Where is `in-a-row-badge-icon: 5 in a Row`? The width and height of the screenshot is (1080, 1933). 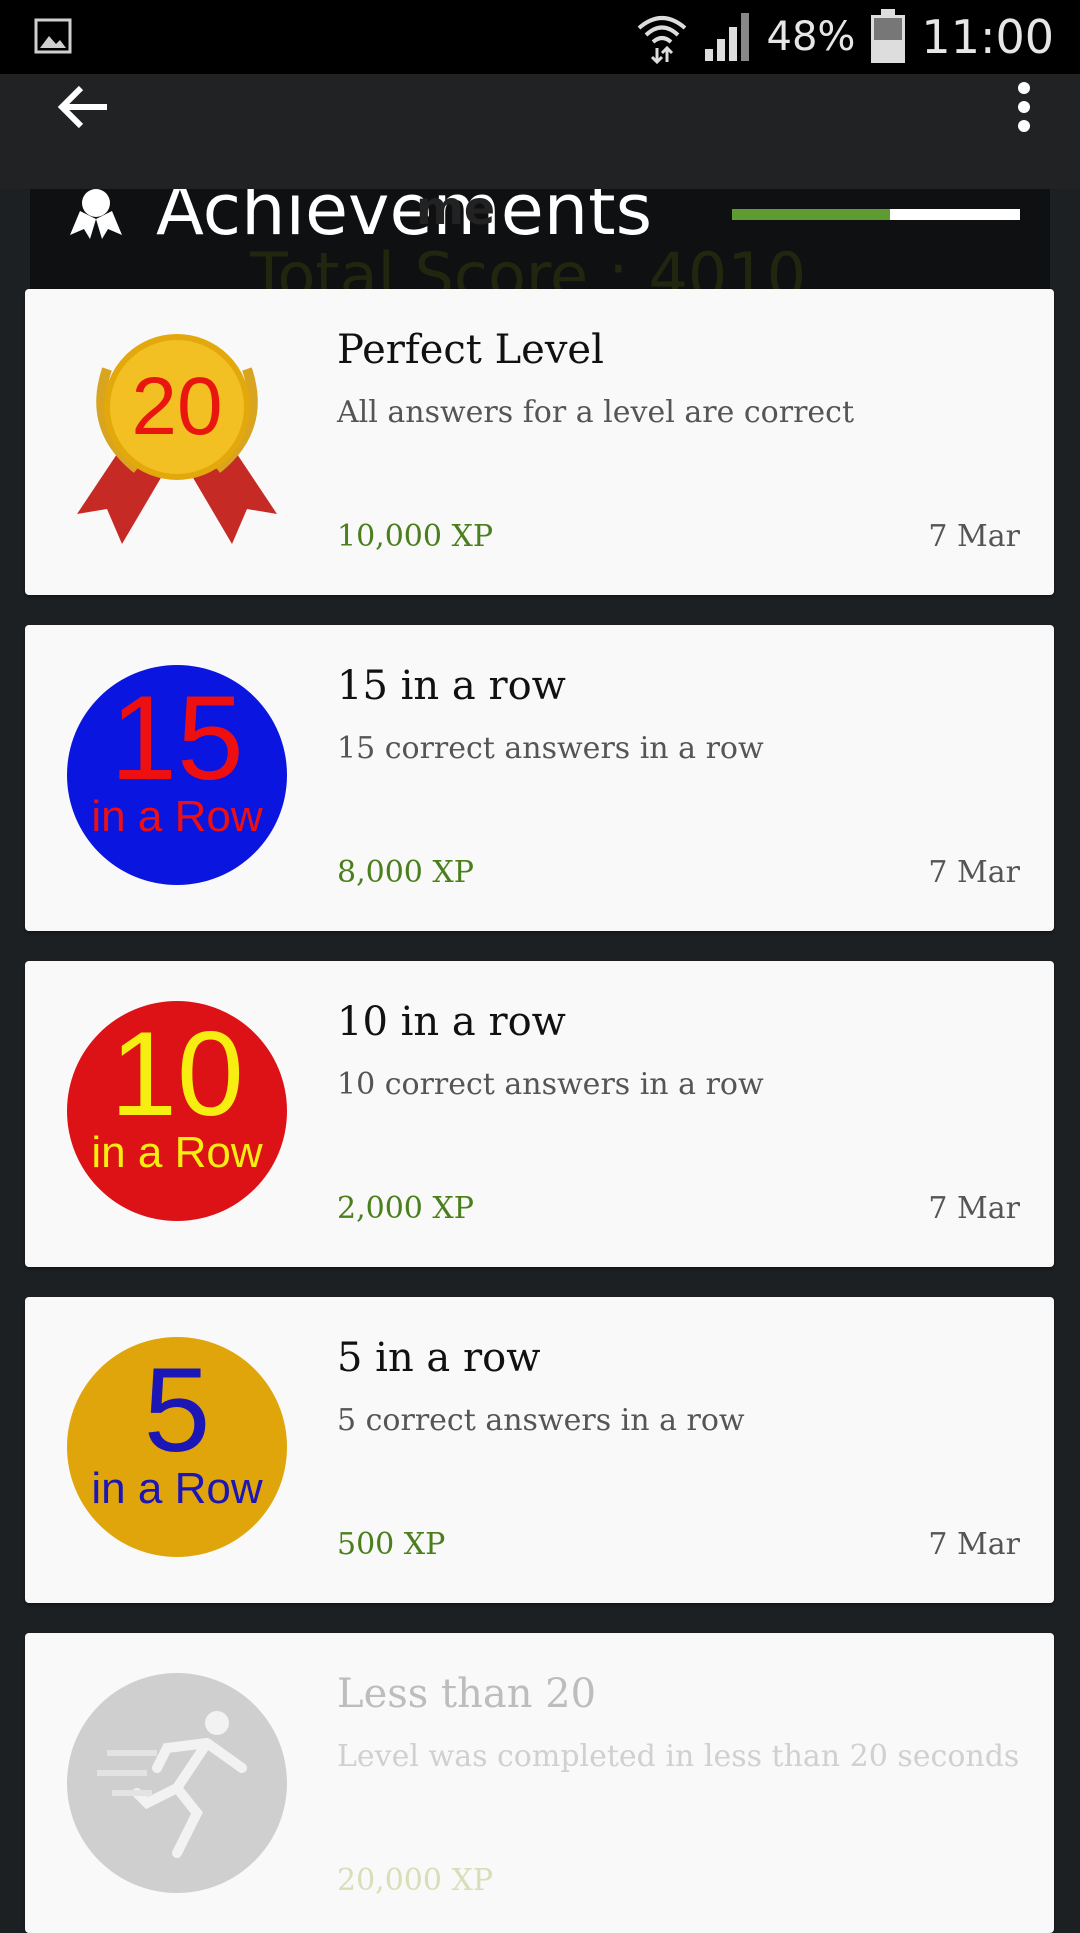
in-a-row-badge-icon: 5 in a Row is located at coordinates (177, 1447).